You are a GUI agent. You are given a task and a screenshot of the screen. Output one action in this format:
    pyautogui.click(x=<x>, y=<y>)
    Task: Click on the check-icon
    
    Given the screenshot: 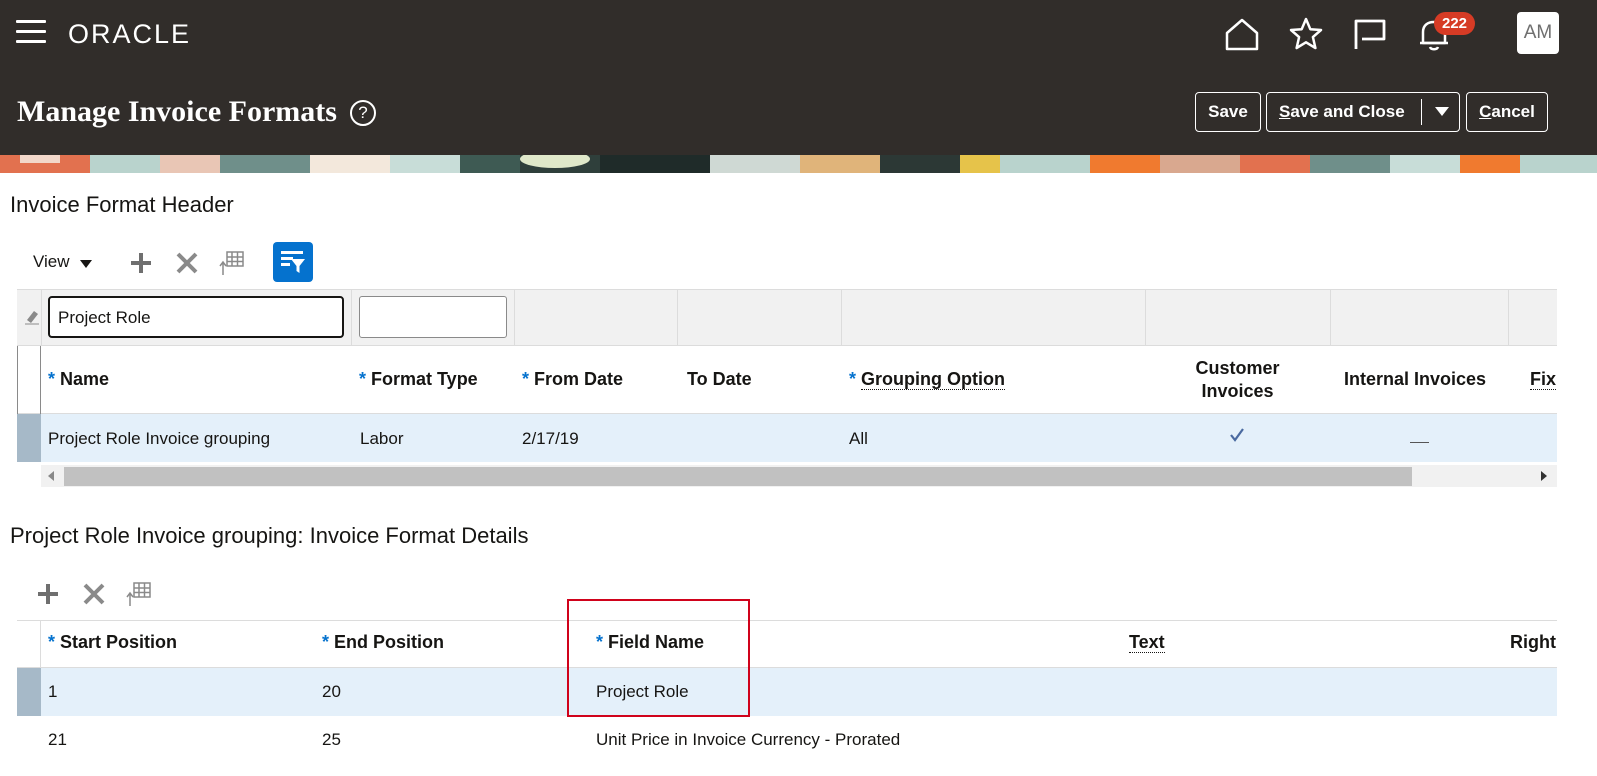 What is the action you would take?
    pyautogui.click(x=1237, y=435)
    